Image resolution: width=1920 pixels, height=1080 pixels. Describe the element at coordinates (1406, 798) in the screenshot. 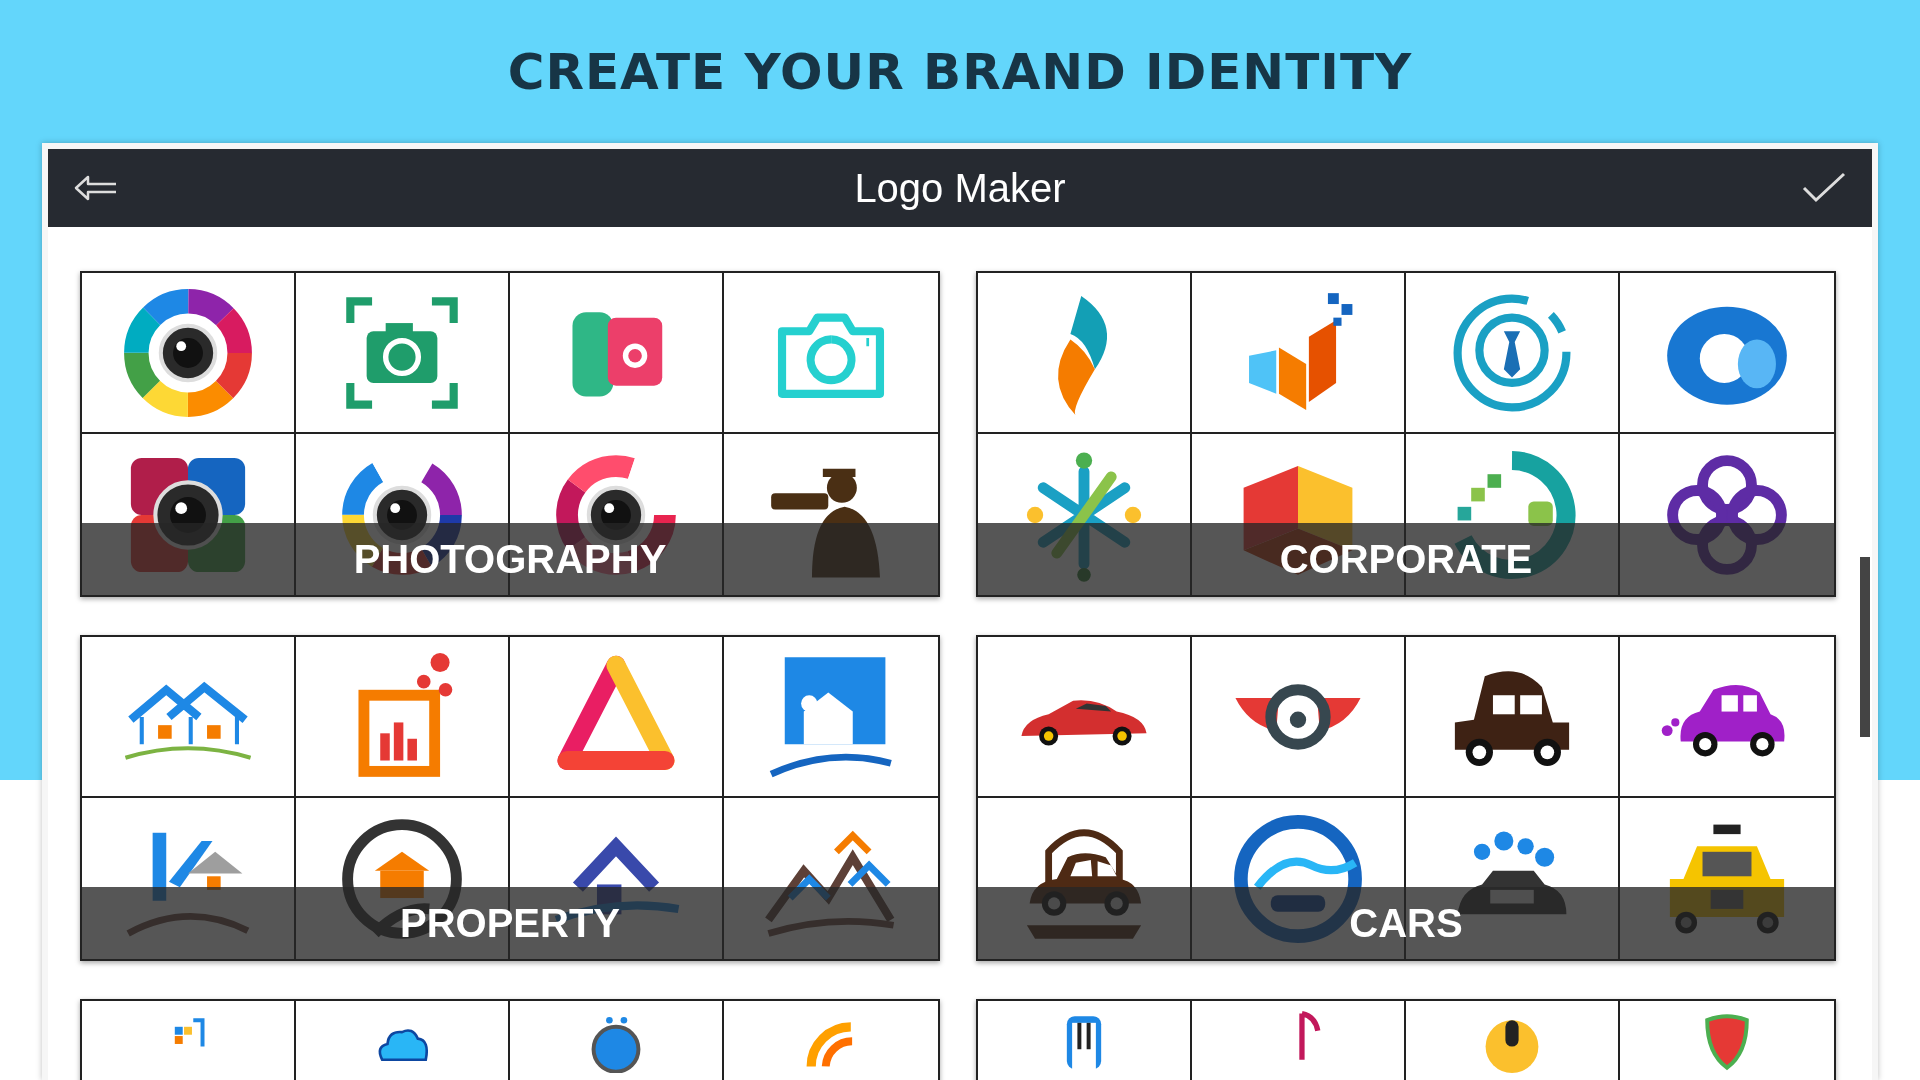

I see `category-card: CARS` at that location.